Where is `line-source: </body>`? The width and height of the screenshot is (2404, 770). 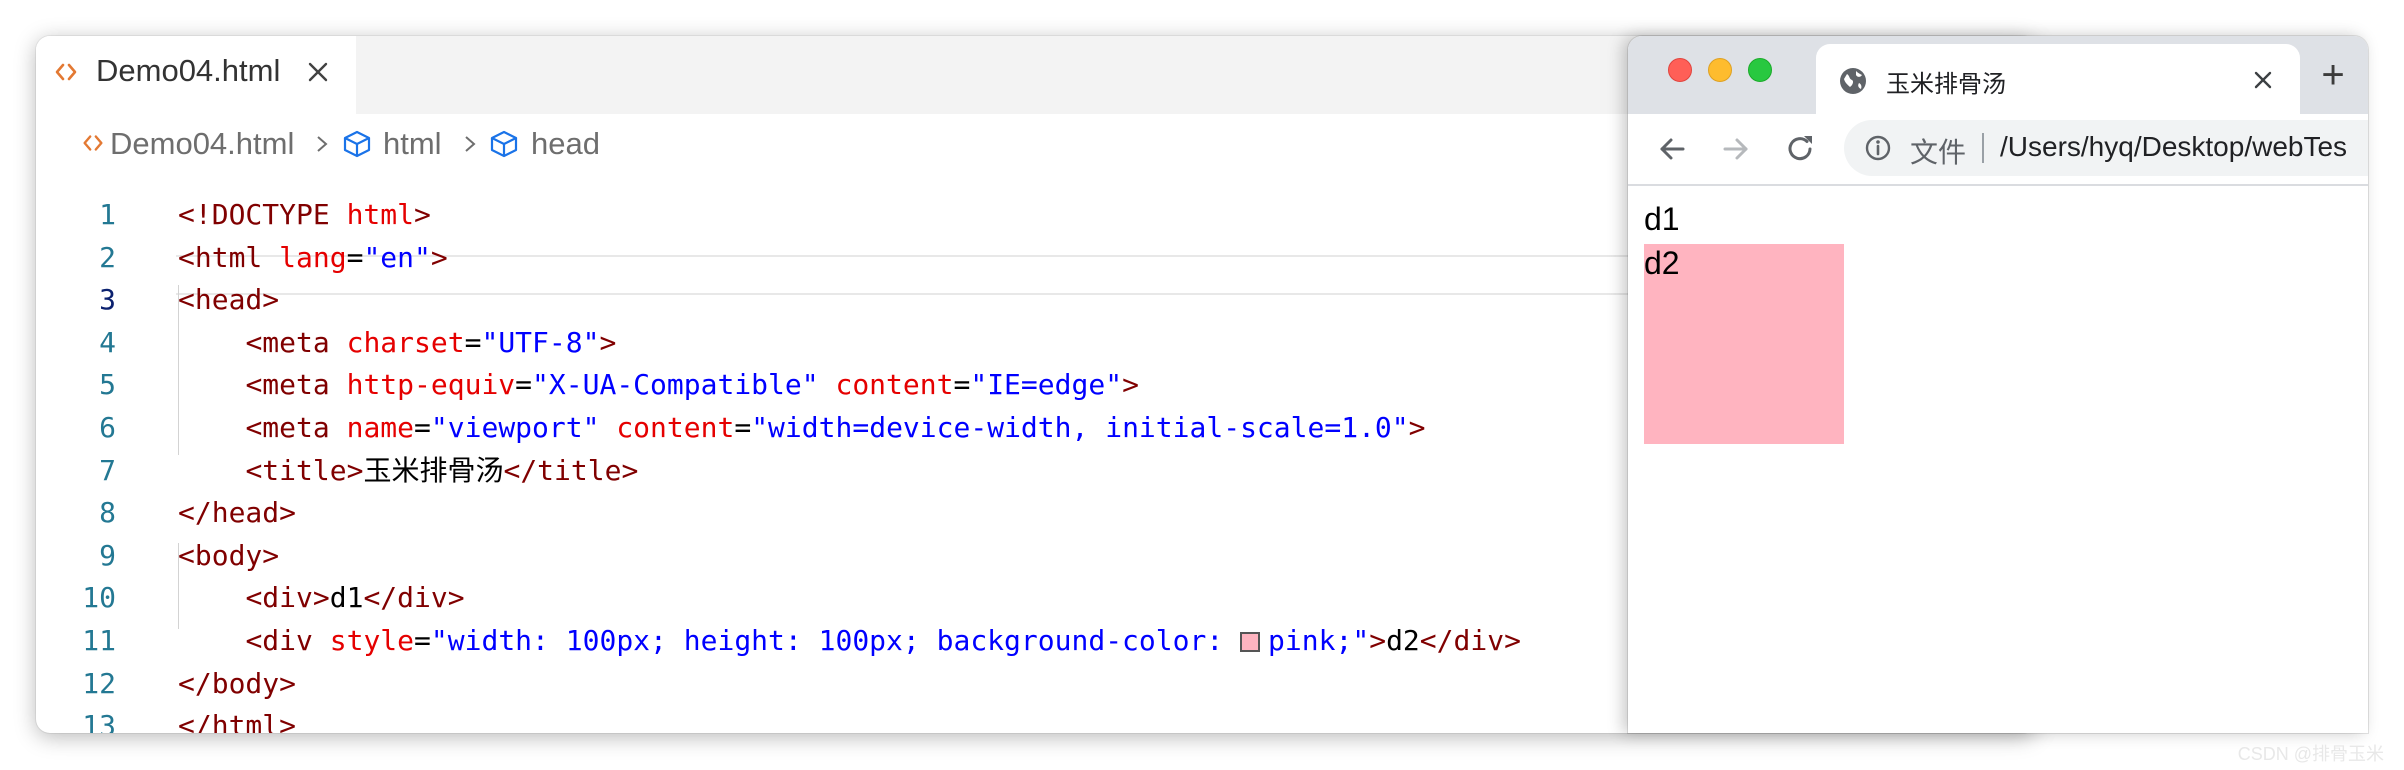
line-source: </body> is located at coordinates (237, 684).